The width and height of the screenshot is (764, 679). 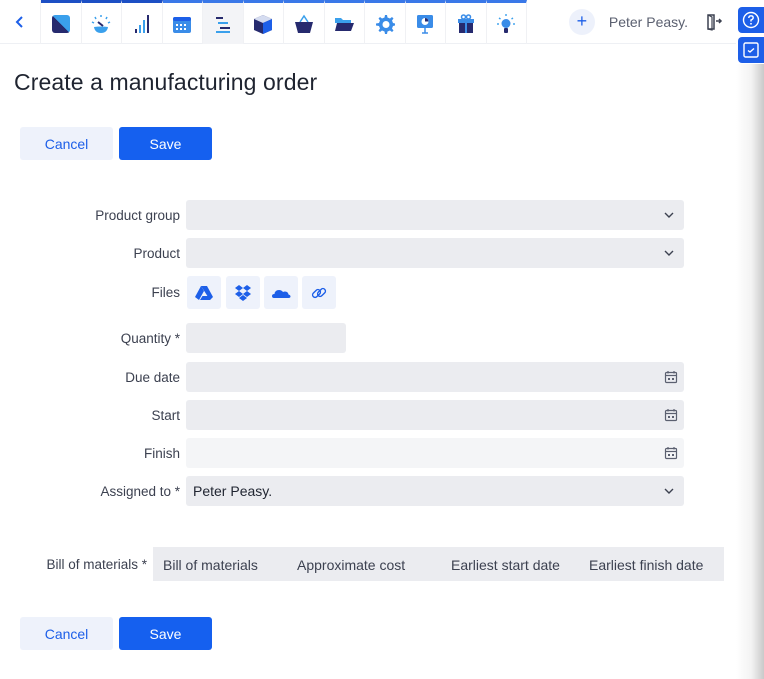 I want to click on help-icon, so click(x=751, y=20).